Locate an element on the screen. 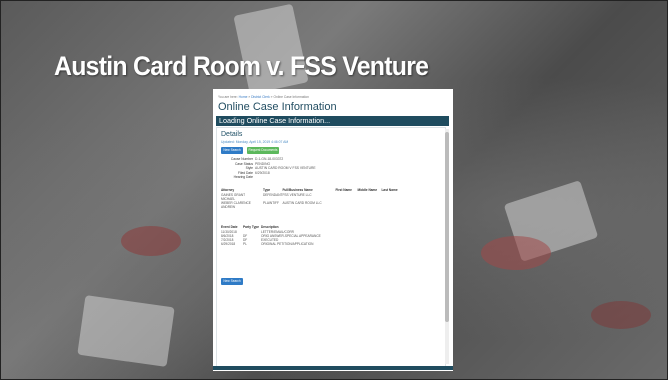 The width and height of the screenshot is (668, 380). page-title: Online Case Information is located at coordinates (277, 107).